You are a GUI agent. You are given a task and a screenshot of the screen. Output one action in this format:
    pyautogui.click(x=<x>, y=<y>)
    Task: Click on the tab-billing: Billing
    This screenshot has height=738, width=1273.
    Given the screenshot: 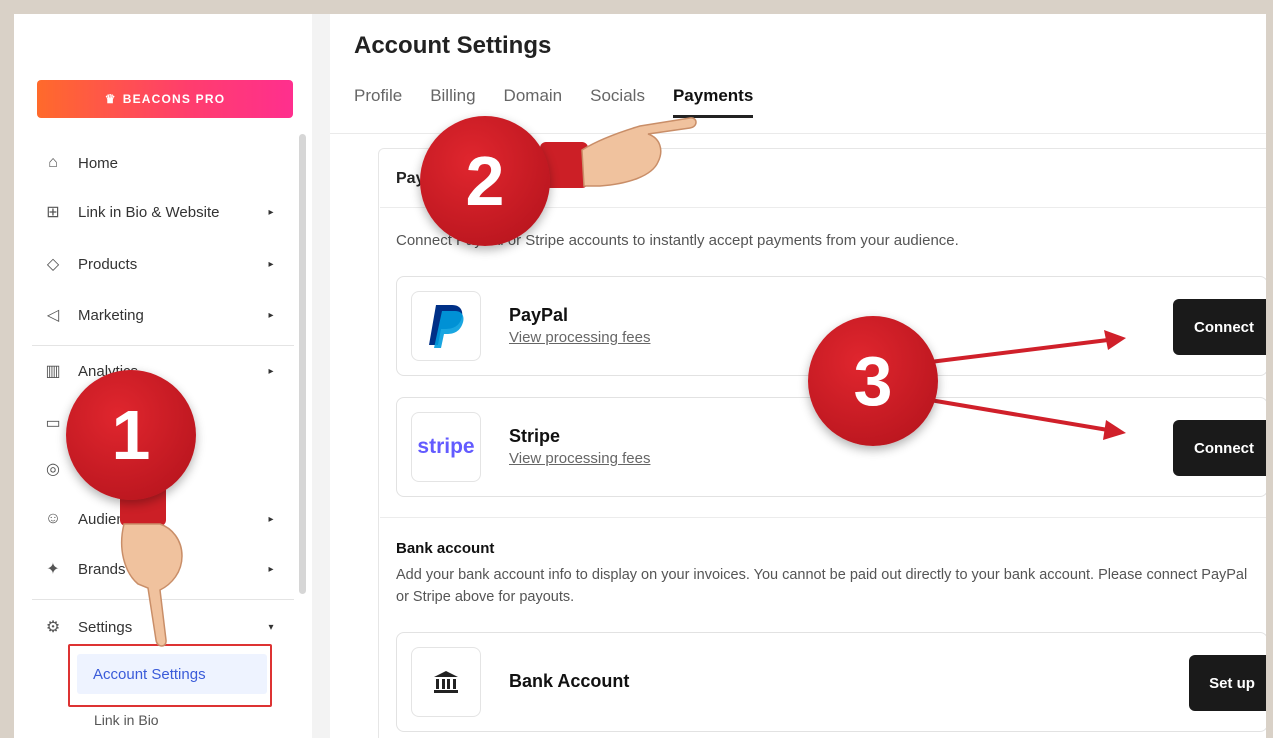 What is the action you would take?
    pyautogui.click(x=452, y=96)
    